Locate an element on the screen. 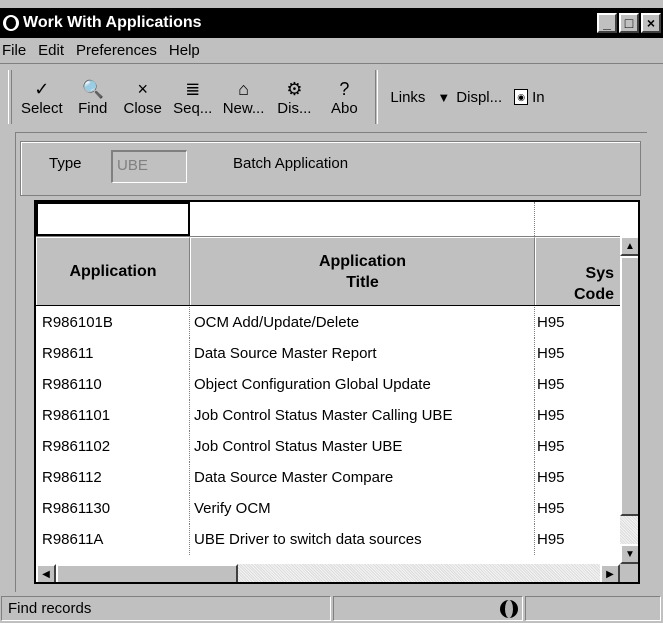 This screenshot has width=663, height=623. about-icon: ? is located at coordinates (344, 88).